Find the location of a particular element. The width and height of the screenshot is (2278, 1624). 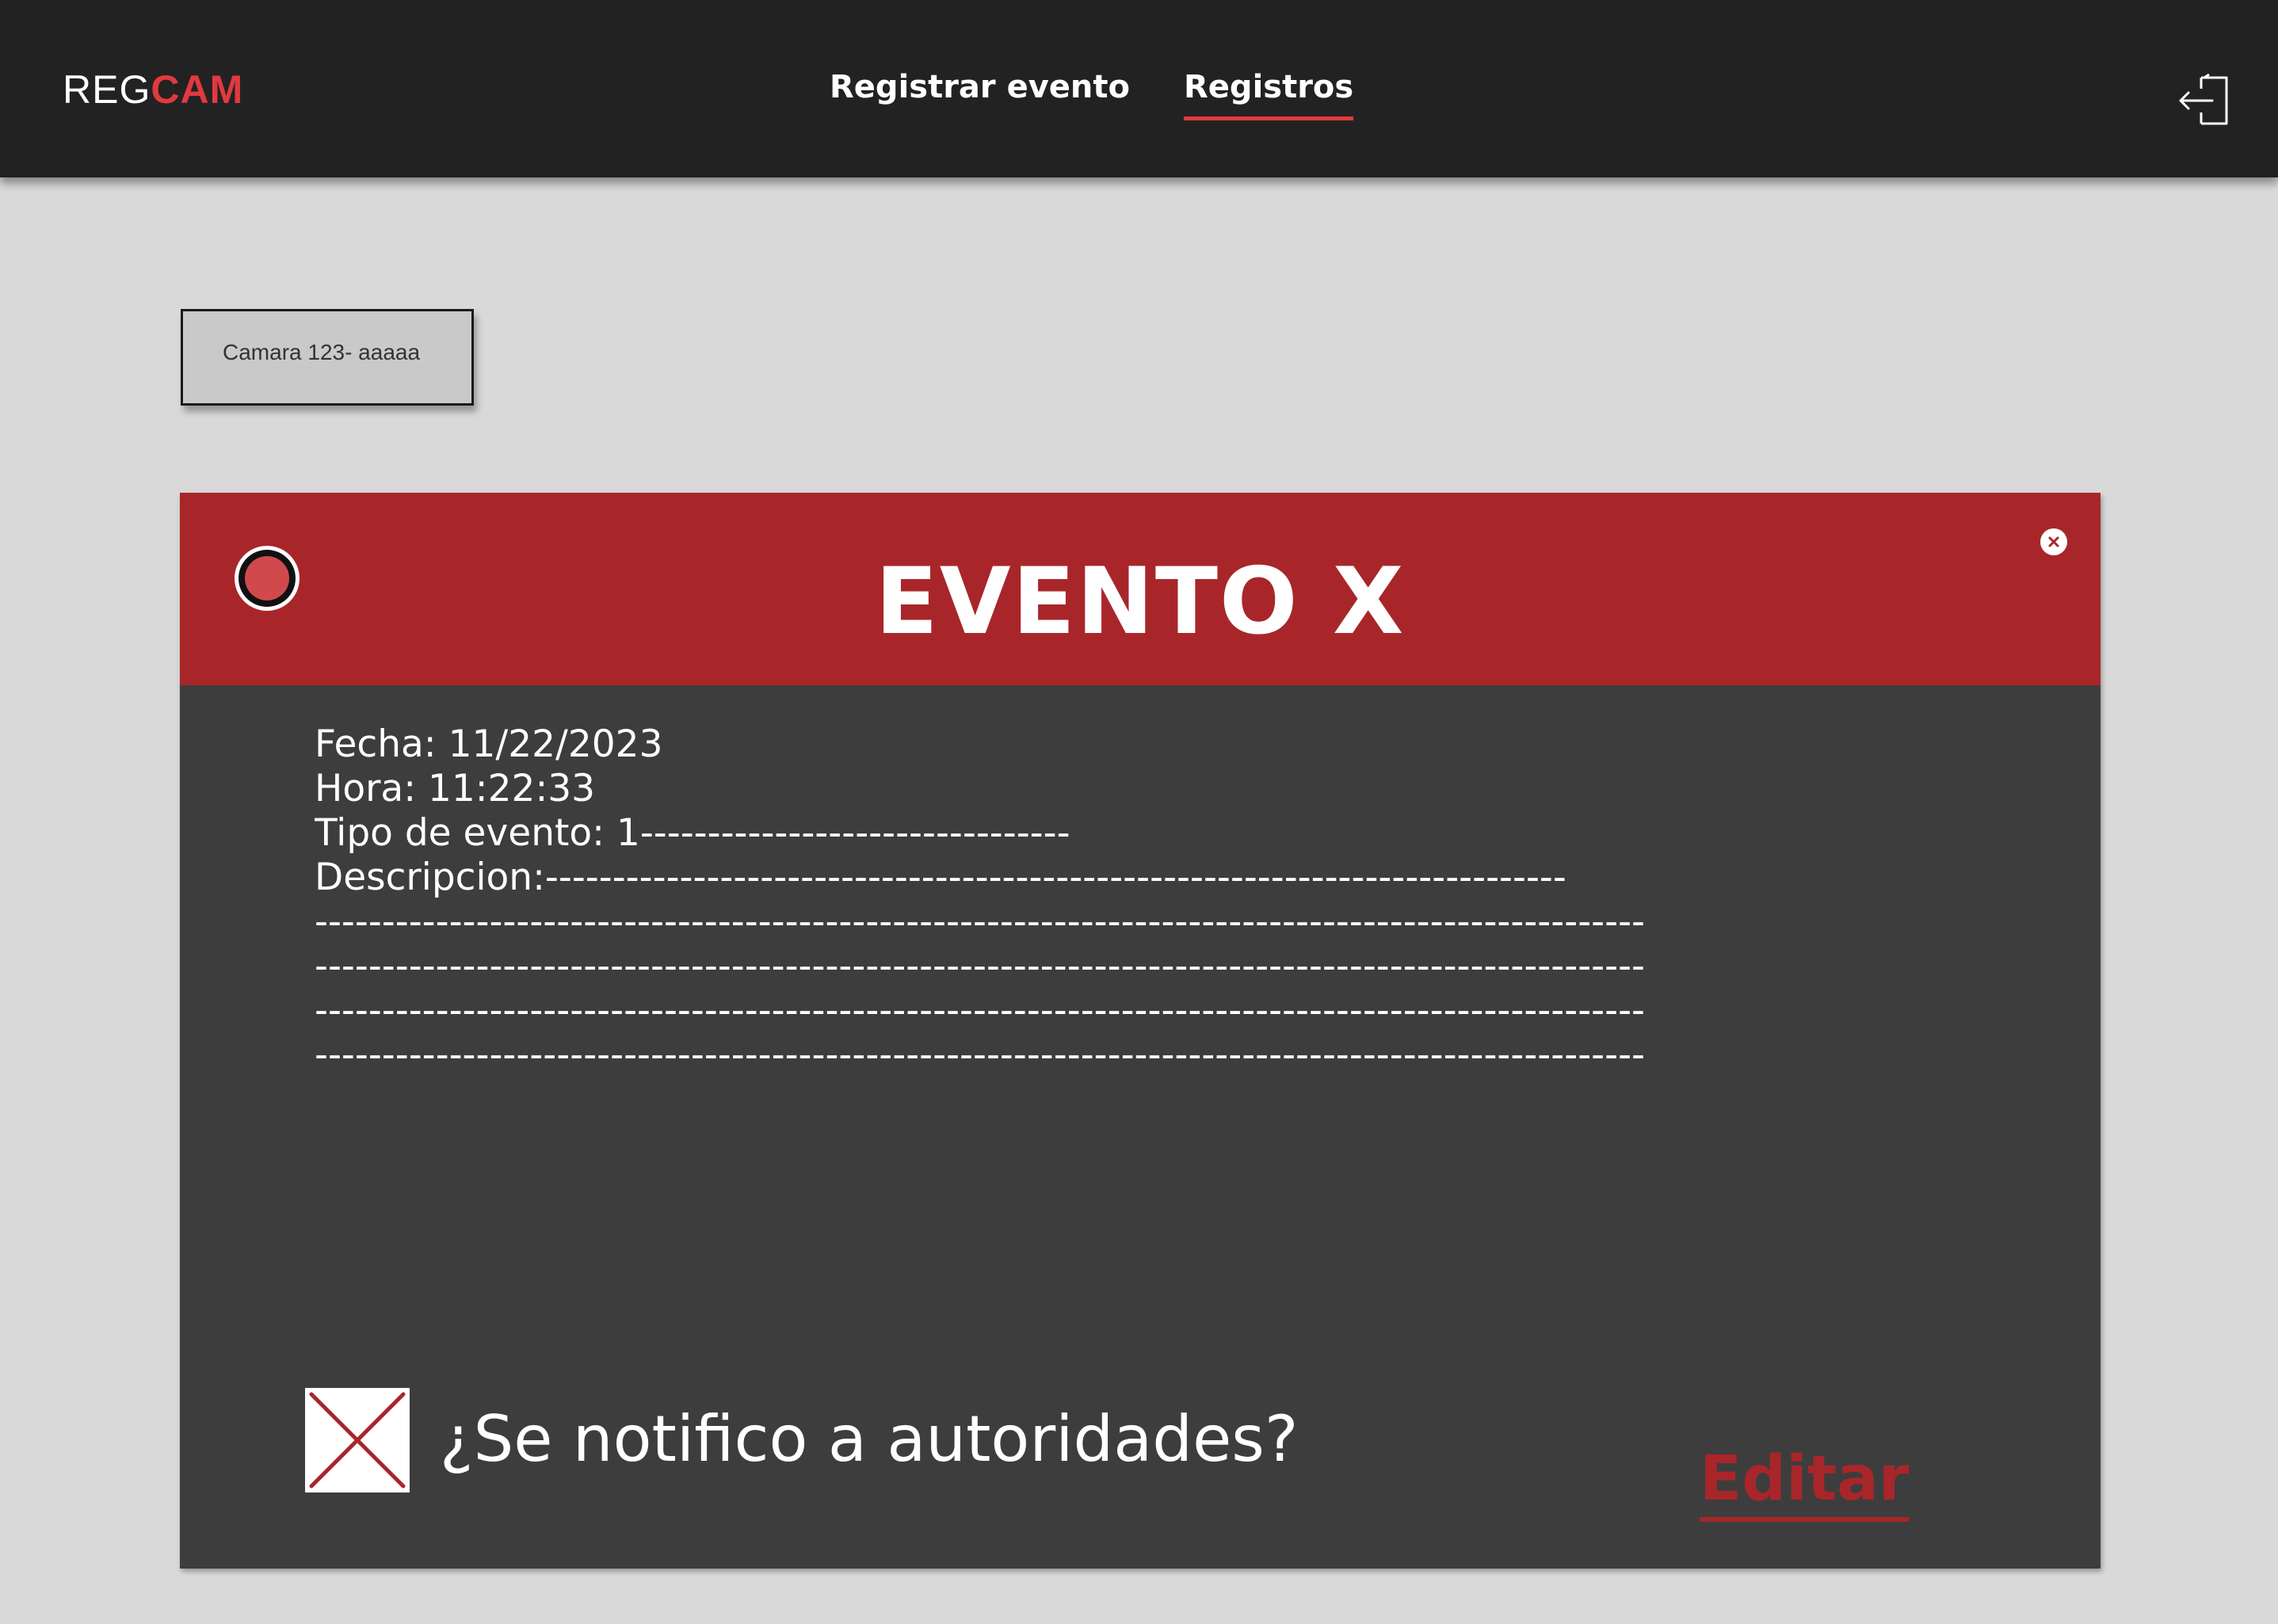

nav-records: Registros is located at coordinates (1269, 92).